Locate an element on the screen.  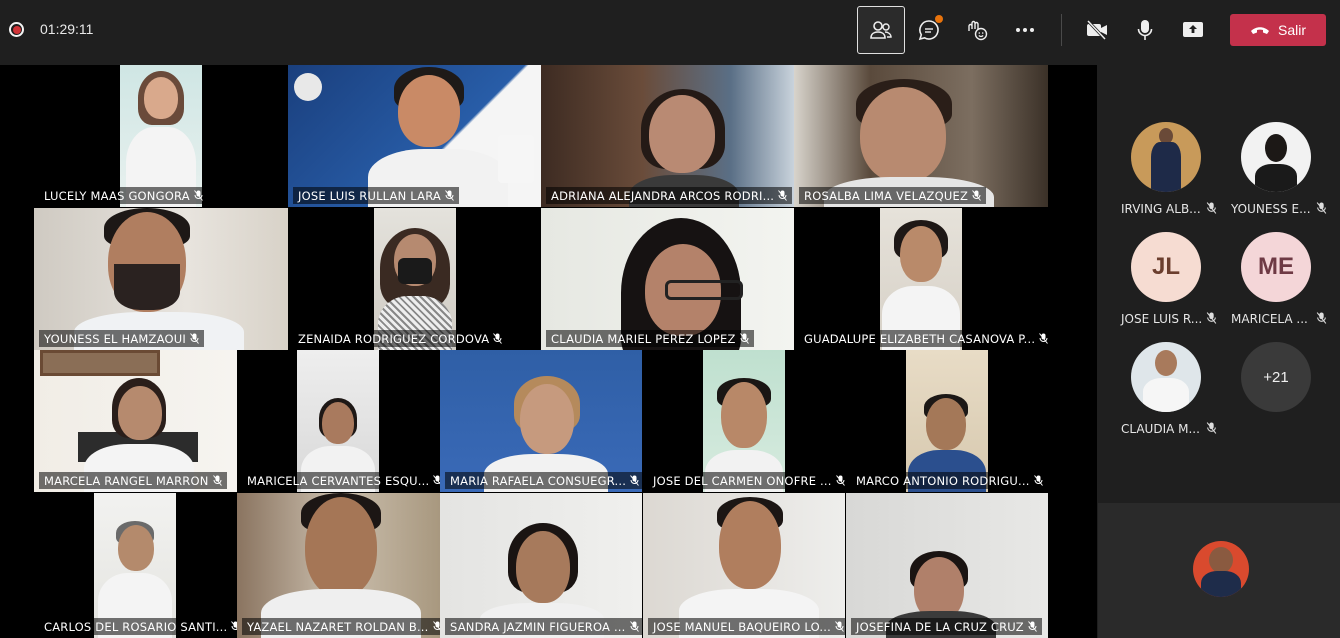
avatar-initials: JL is located at coordinates (1165, 266).